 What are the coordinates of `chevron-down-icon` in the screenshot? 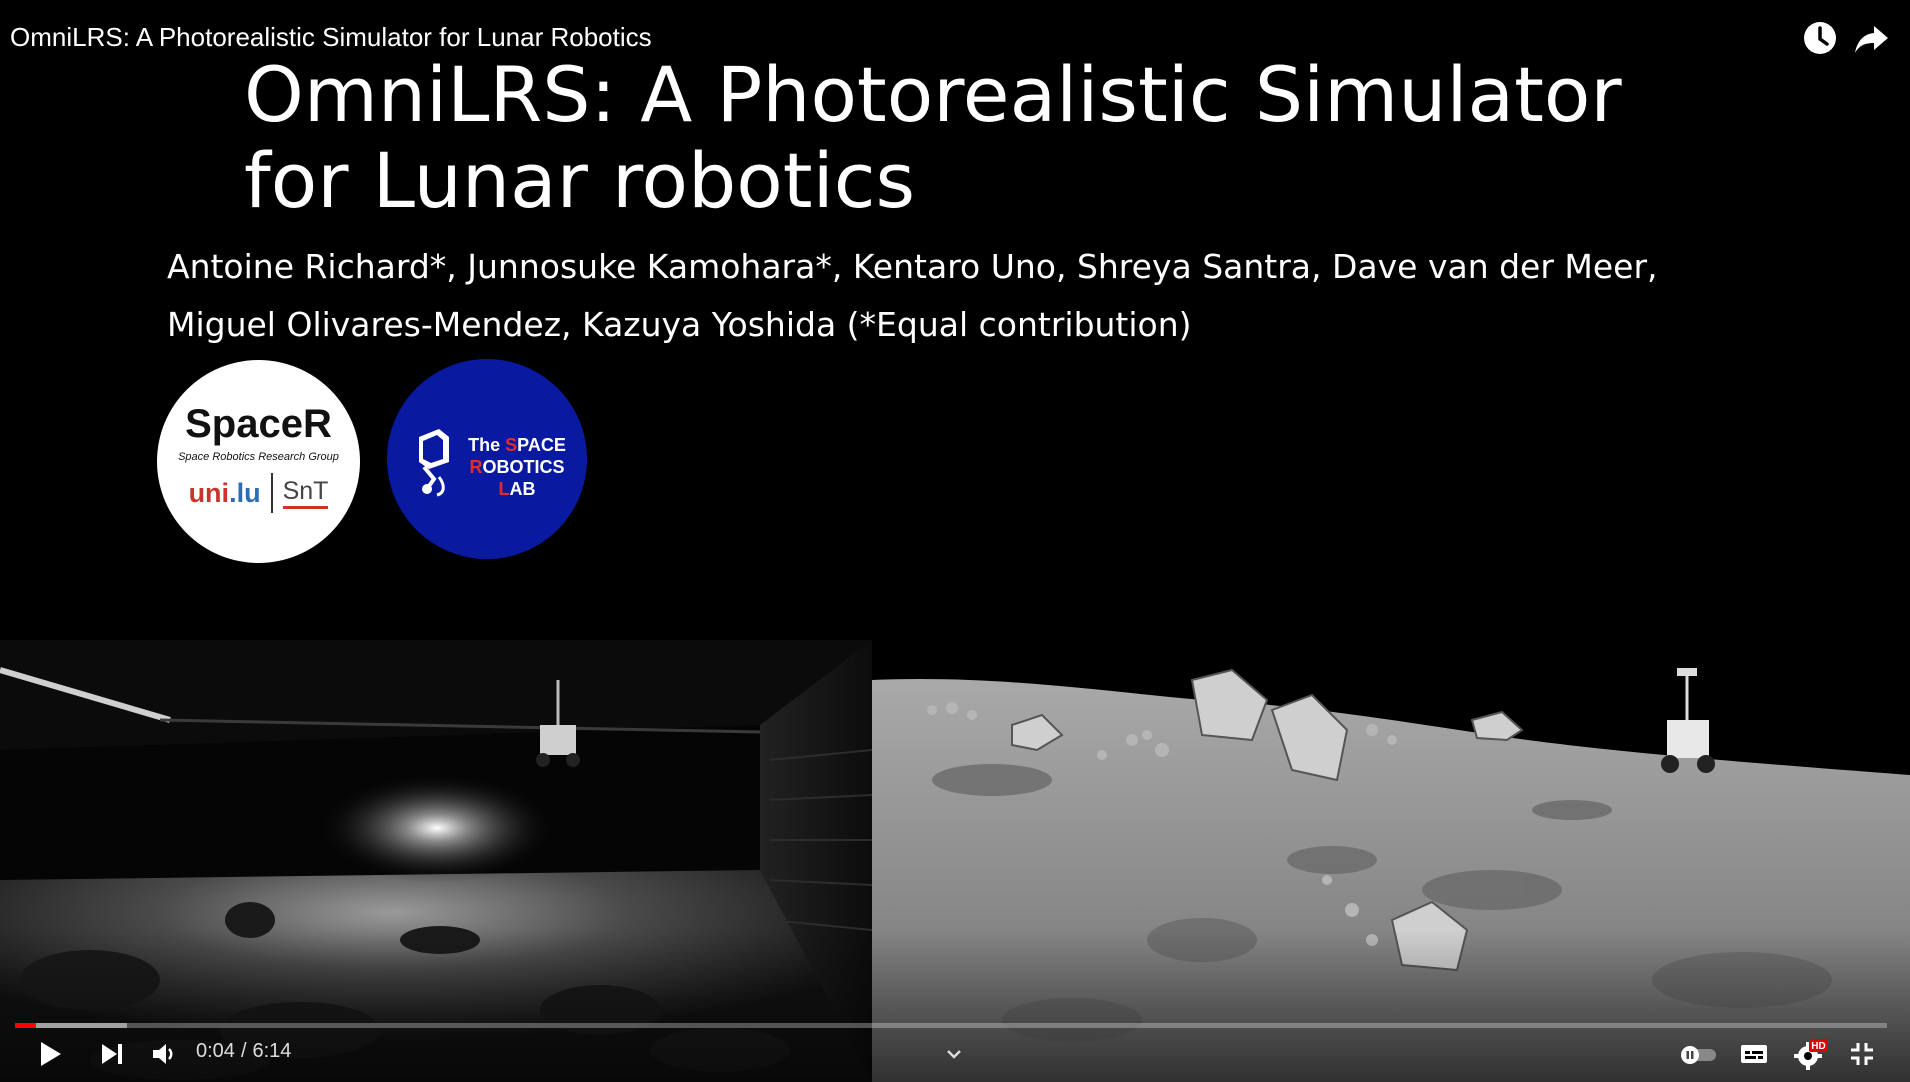 It's located at (954, 1054).